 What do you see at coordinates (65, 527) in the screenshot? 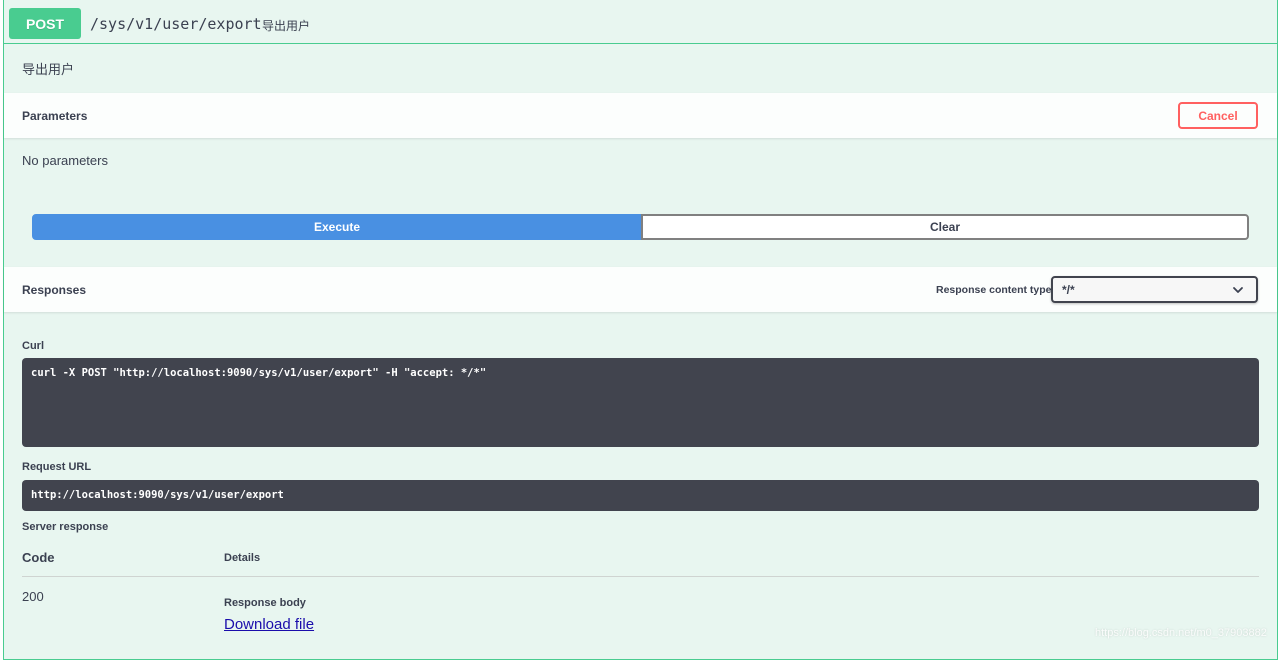
I see `server-response-label: Server response` at bounding box center [65, 527].